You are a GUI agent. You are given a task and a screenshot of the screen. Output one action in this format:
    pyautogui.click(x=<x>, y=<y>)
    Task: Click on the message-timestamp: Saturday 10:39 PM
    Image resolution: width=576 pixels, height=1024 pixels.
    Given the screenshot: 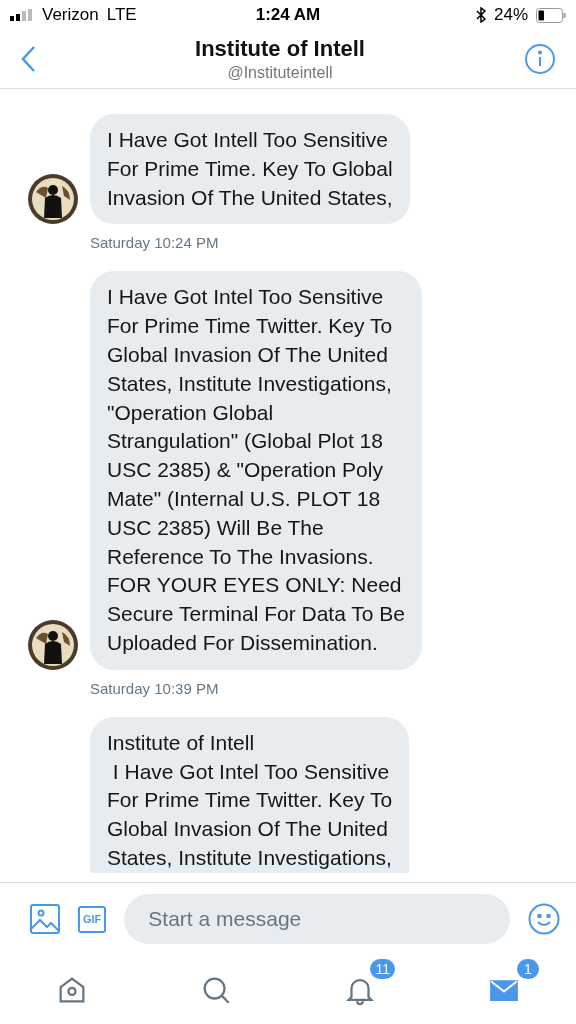 What is the action you would take?
    pyautogui.click(x=154, y=688)
    